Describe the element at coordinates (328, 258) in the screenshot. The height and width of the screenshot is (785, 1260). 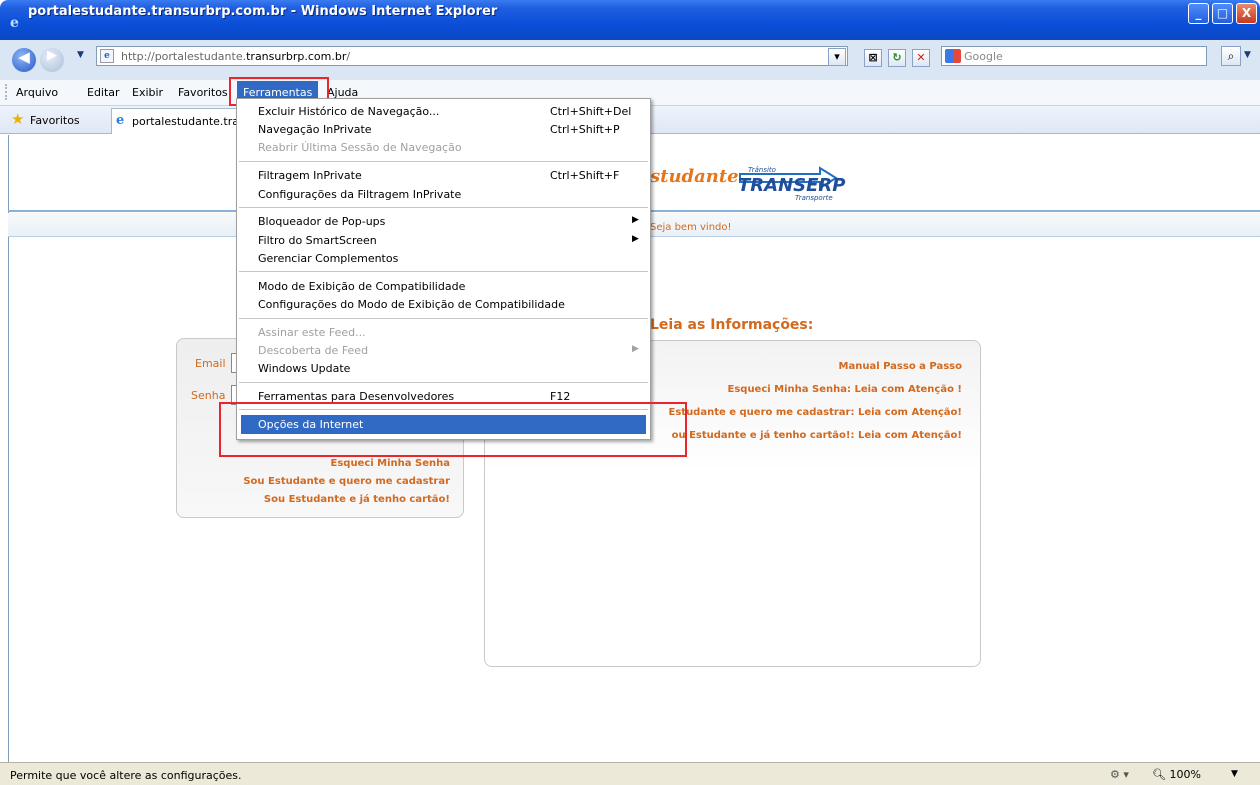
I see `menu-item-complementos: Gerenciar Complementos` at that location.